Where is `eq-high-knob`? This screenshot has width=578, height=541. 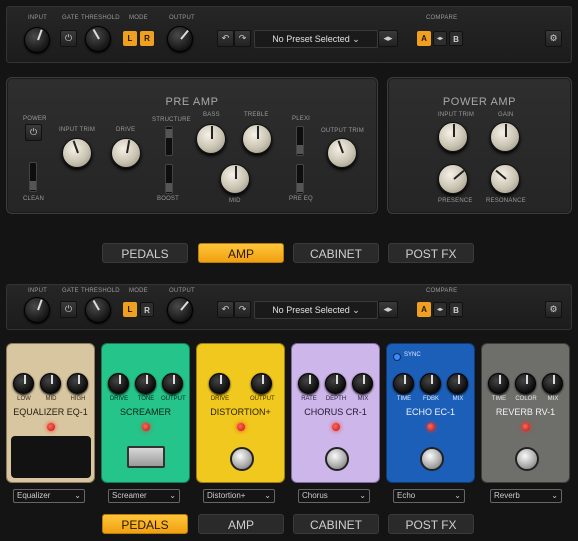
eq-high-knob is located at coordinates (77, 383).